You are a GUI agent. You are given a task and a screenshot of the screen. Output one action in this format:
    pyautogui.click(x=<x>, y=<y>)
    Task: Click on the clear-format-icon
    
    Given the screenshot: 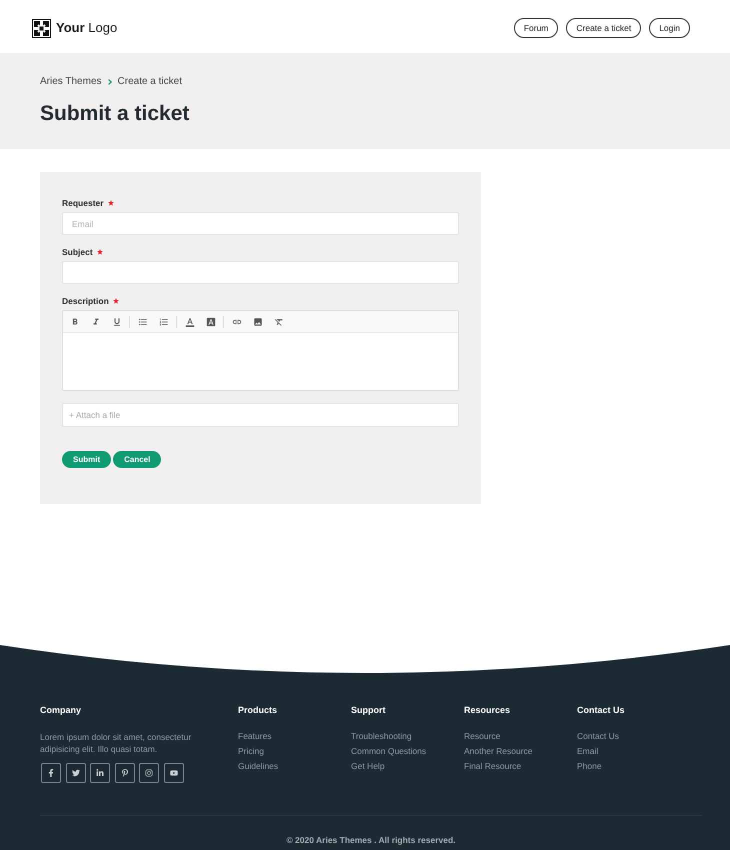 What is the action you would take?
    pyautogui.click(x=279, y=321)
    